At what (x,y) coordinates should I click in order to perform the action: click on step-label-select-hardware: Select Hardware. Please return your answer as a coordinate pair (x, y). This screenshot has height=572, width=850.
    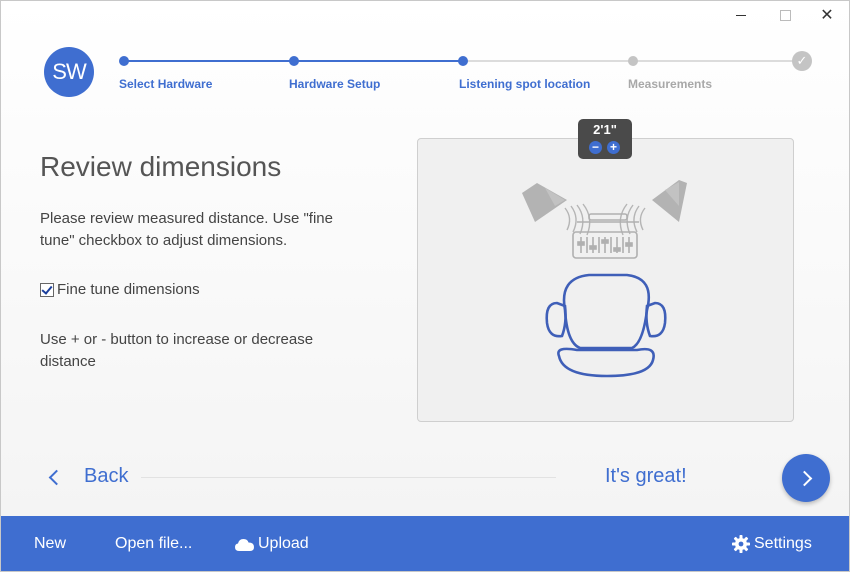
    Looking at the image, I should click on (165, 84).